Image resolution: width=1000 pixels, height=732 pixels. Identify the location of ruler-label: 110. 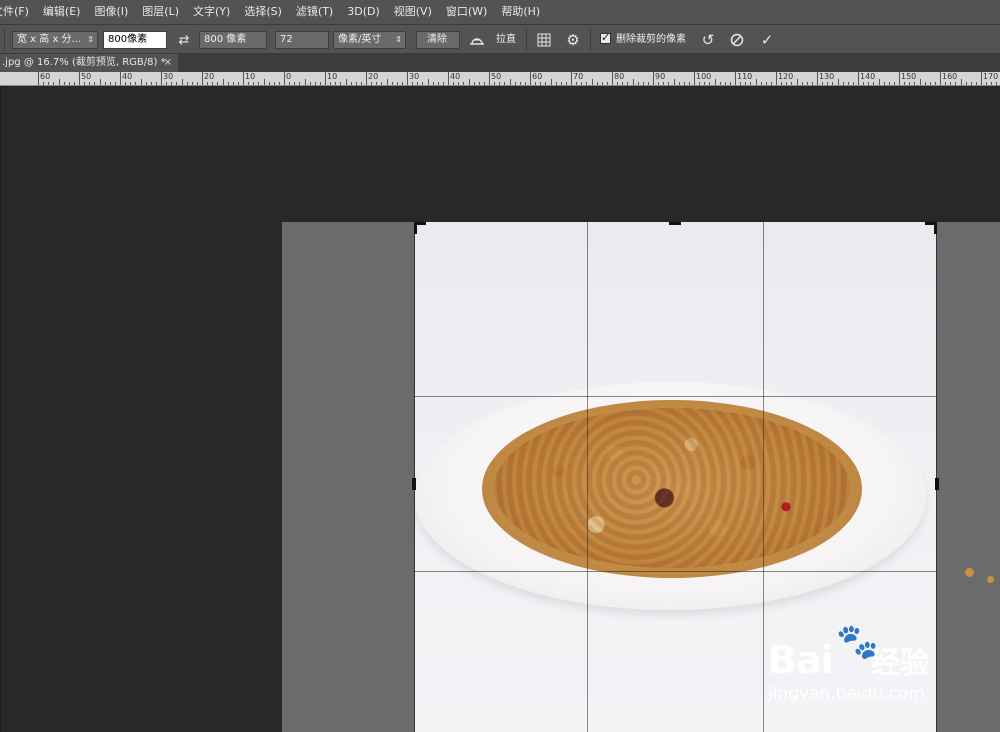
(745, 76).